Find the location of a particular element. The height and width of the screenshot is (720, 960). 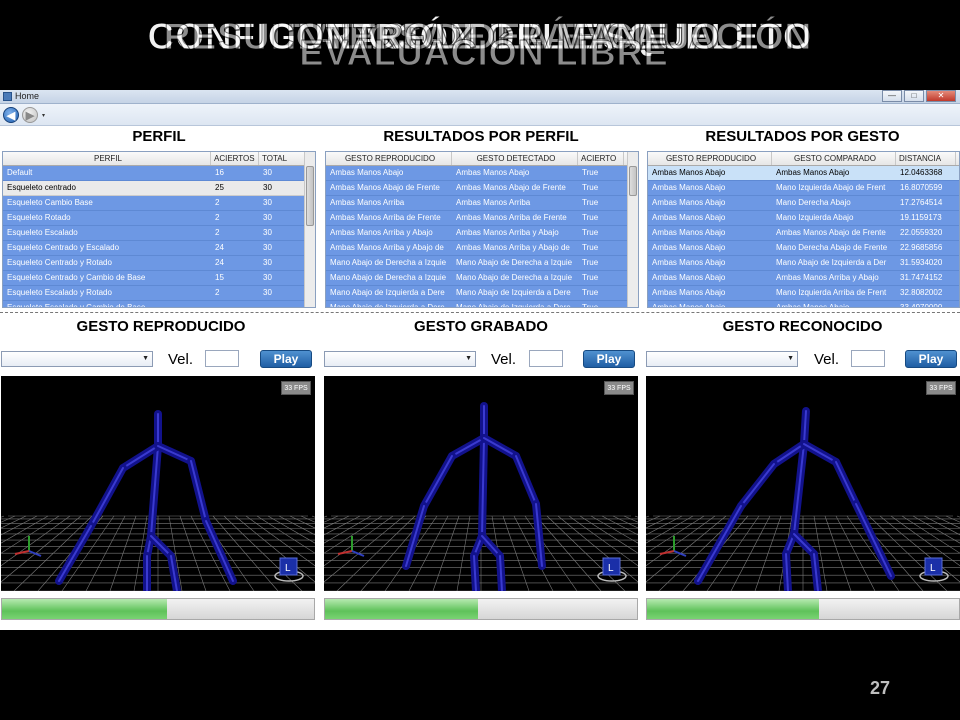

playback-progress-grabado is located at coordinates (481, 609).